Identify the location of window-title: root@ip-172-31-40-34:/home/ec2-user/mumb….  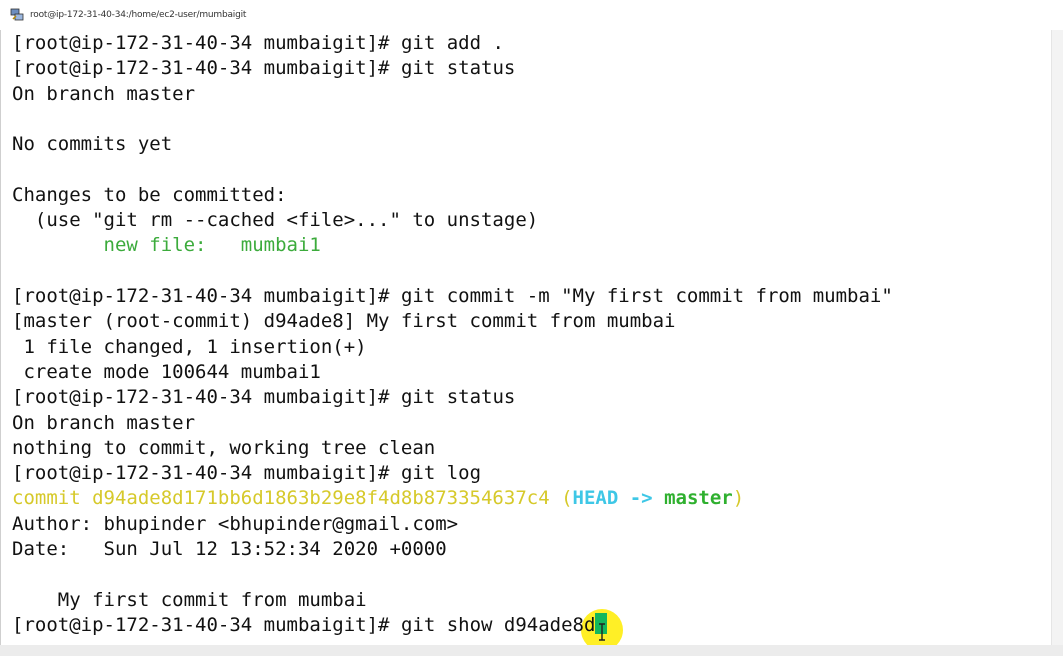
(138, 15).